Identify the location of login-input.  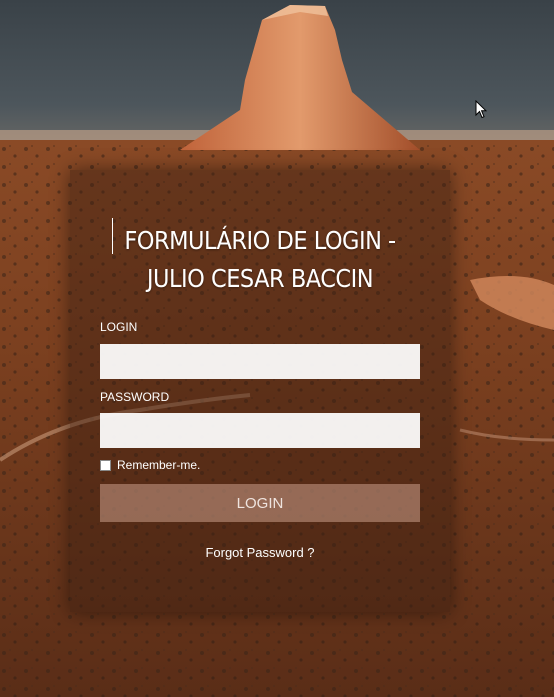
(260, 361).